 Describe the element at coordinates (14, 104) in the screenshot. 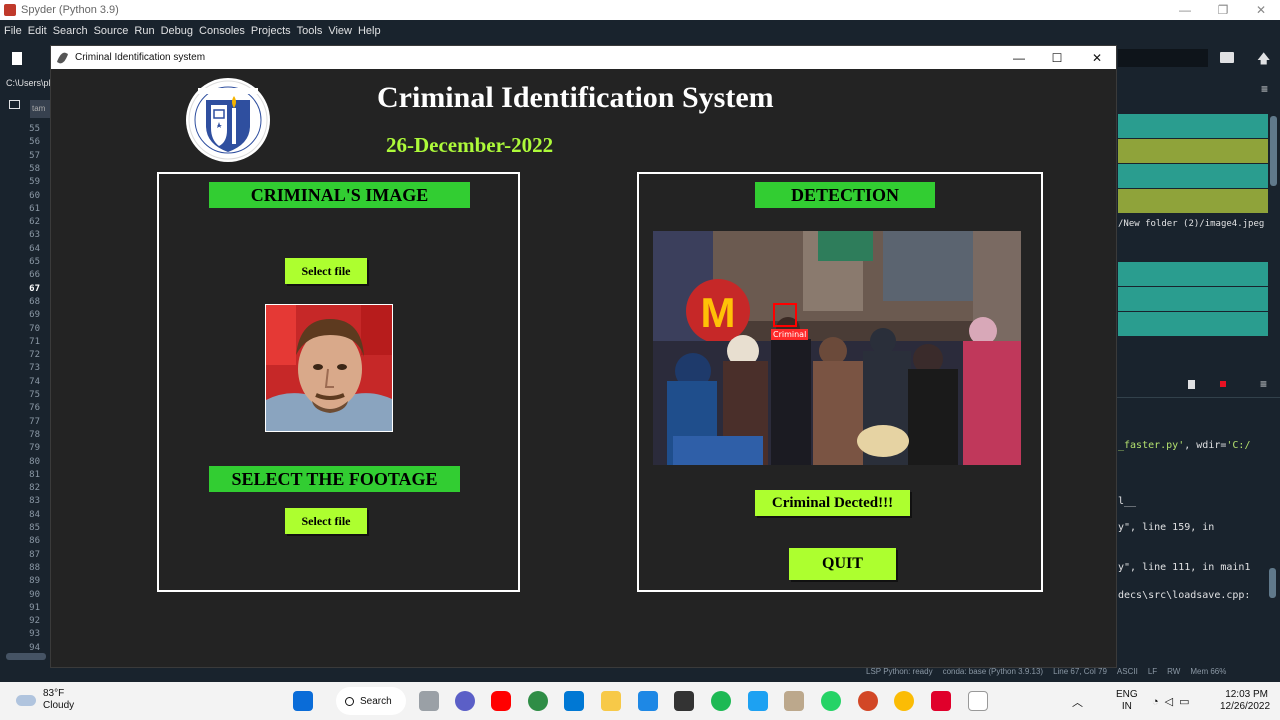

I see `browse-tabs-icon` at that location.